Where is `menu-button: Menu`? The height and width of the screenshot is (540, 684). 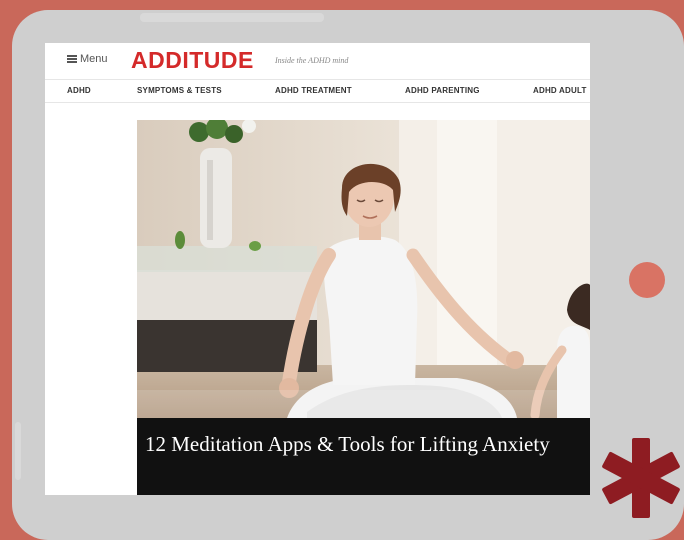 menu-button: Menu is located at coordinates (87, 59).